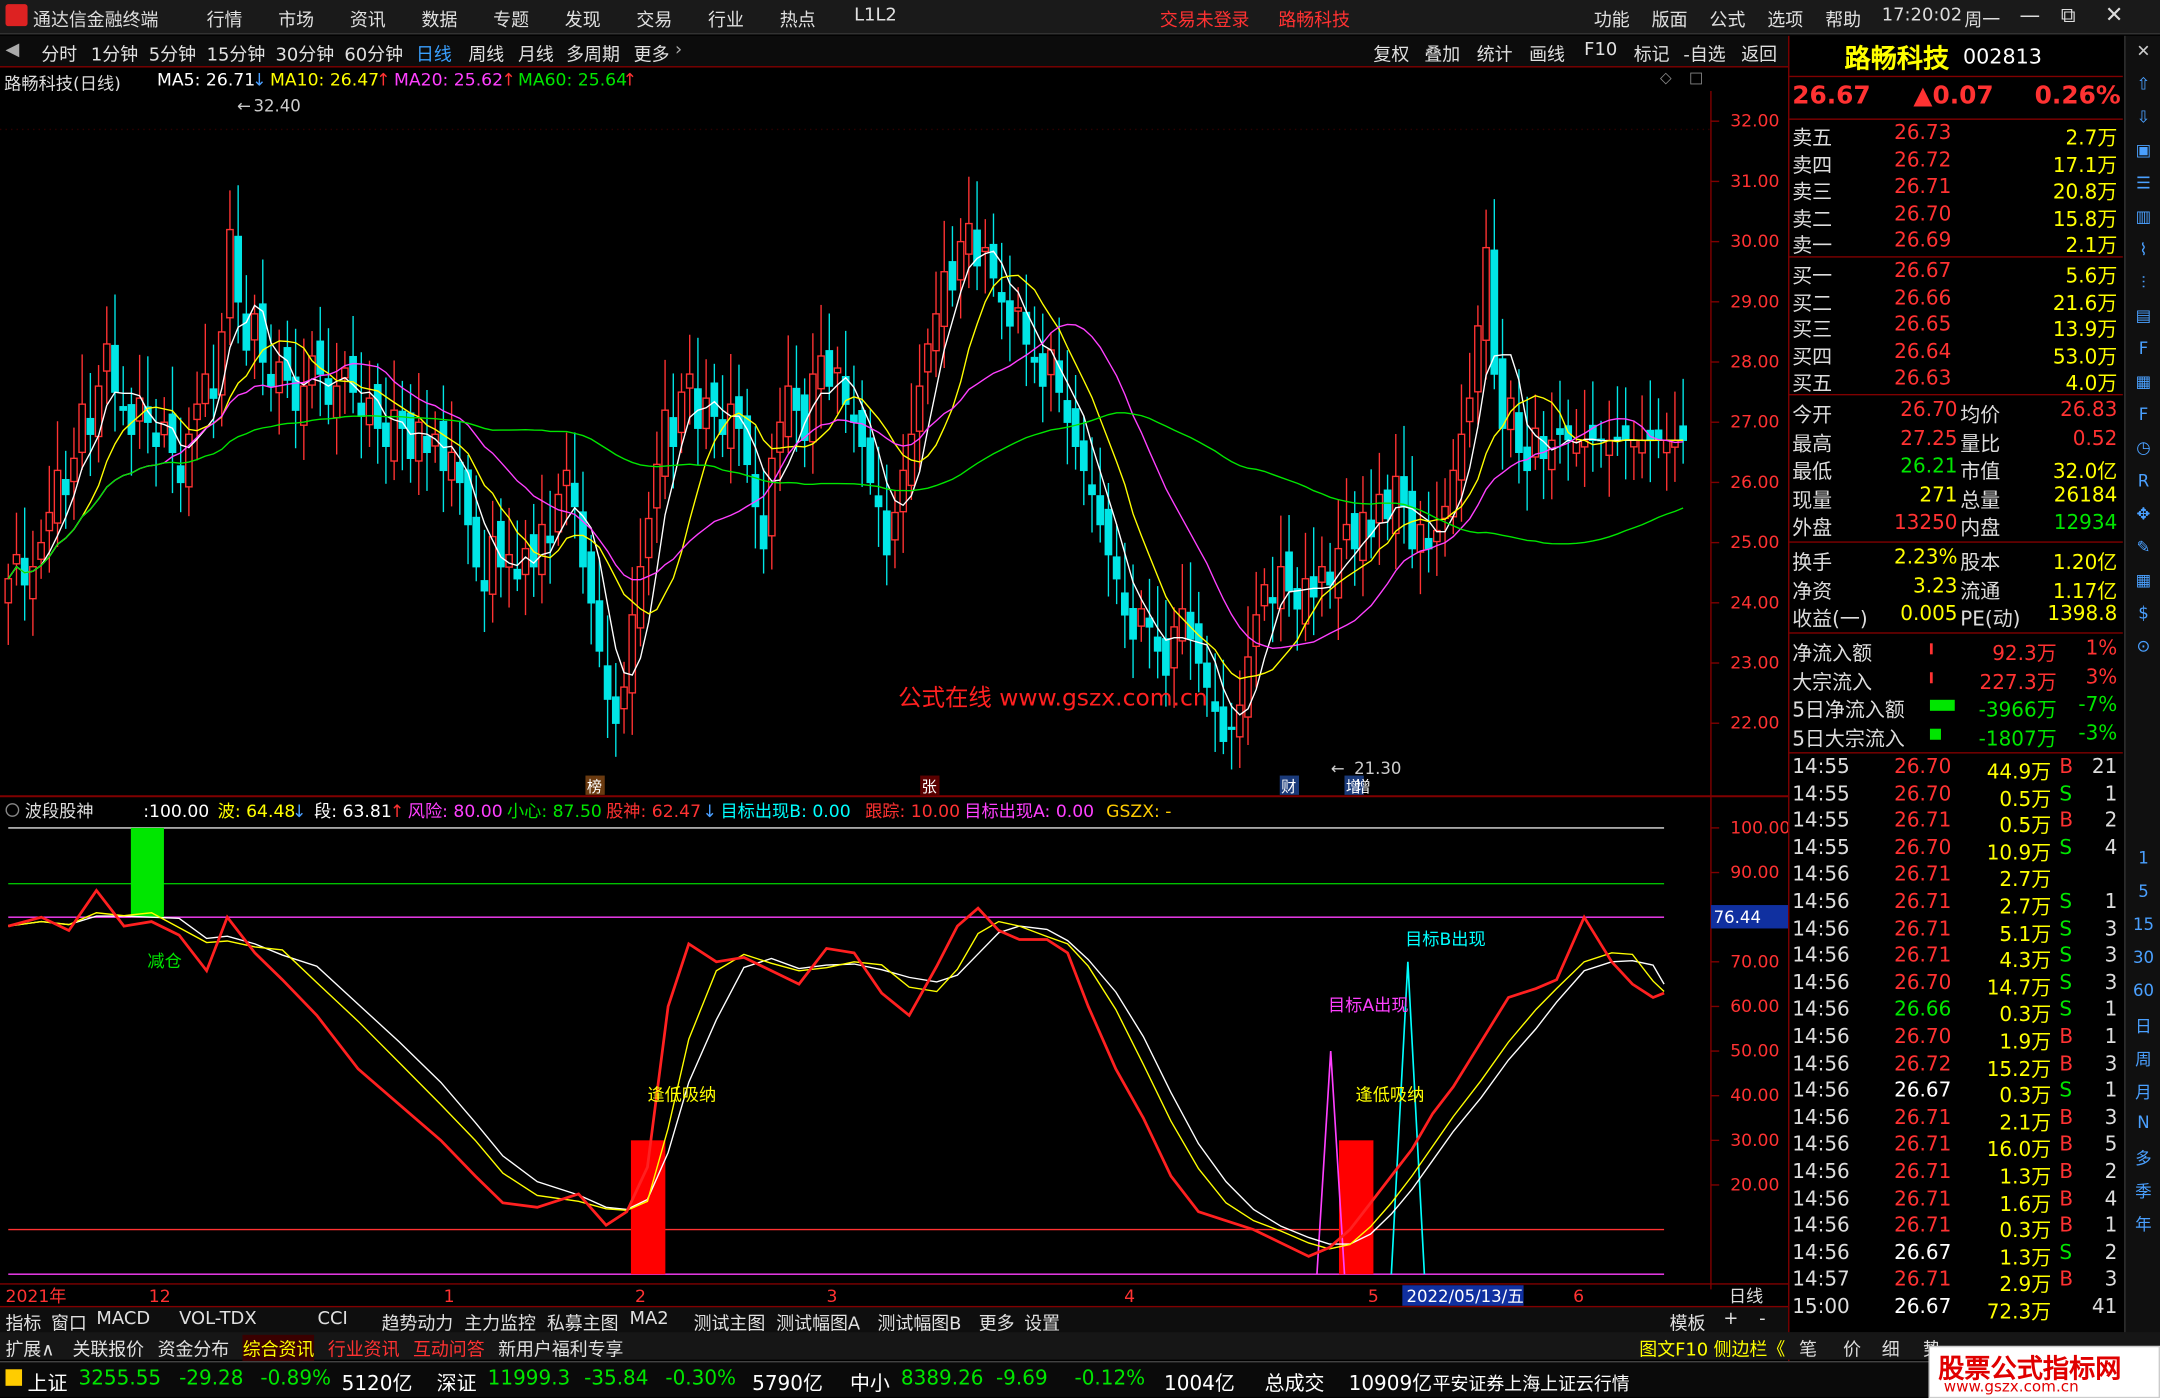 The width and height of the screenshot is (2160, 1398). What do you see at coordinates (678, 50) in the screenshot?
I see `more-chevron-icon: ›` at bounding box center [678, 50].